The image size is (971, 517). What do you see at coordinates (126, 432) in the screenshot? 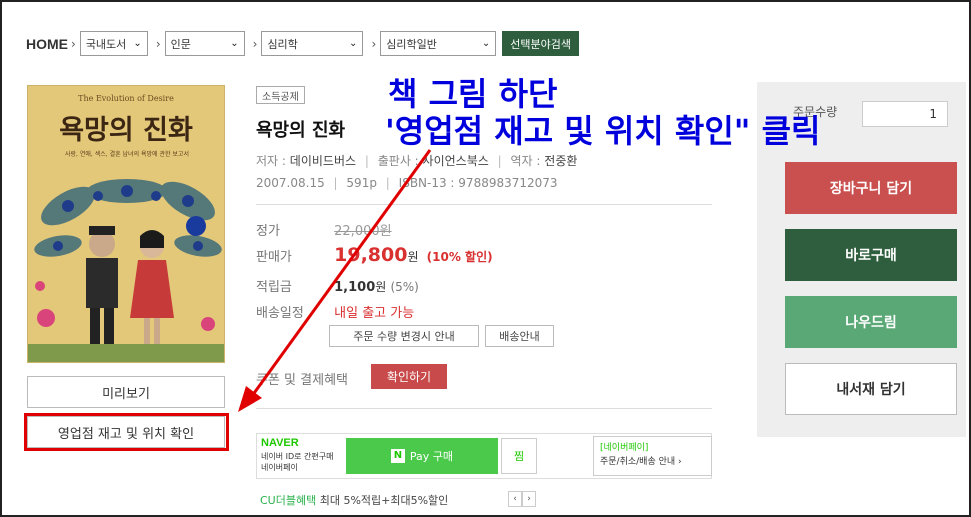
I see `store-stock-location-button: 영업점 재고 및 위치 확인` at bounding box center [126, 432].